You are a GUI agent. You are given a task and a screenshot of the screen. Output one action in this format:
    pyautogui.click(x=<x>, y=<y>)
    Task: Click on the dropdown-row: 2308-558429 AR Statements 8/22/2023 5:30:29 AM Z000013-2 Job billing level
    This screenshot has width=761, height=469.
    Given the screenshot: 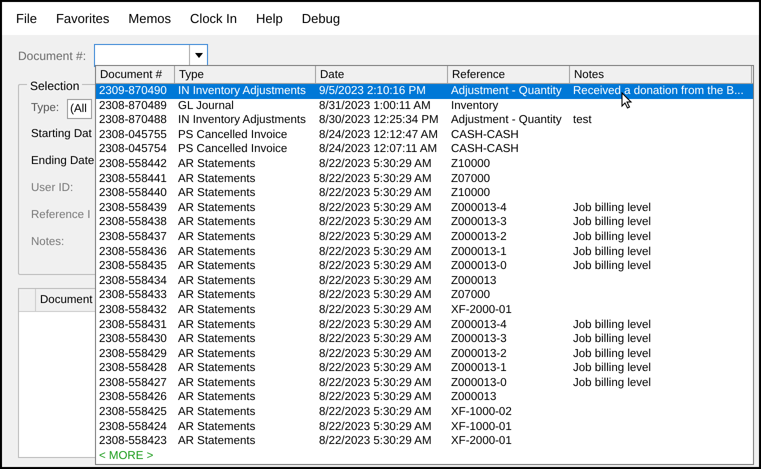 What is the action you would take?
    pyautogui.click(x=424, y=354)
    